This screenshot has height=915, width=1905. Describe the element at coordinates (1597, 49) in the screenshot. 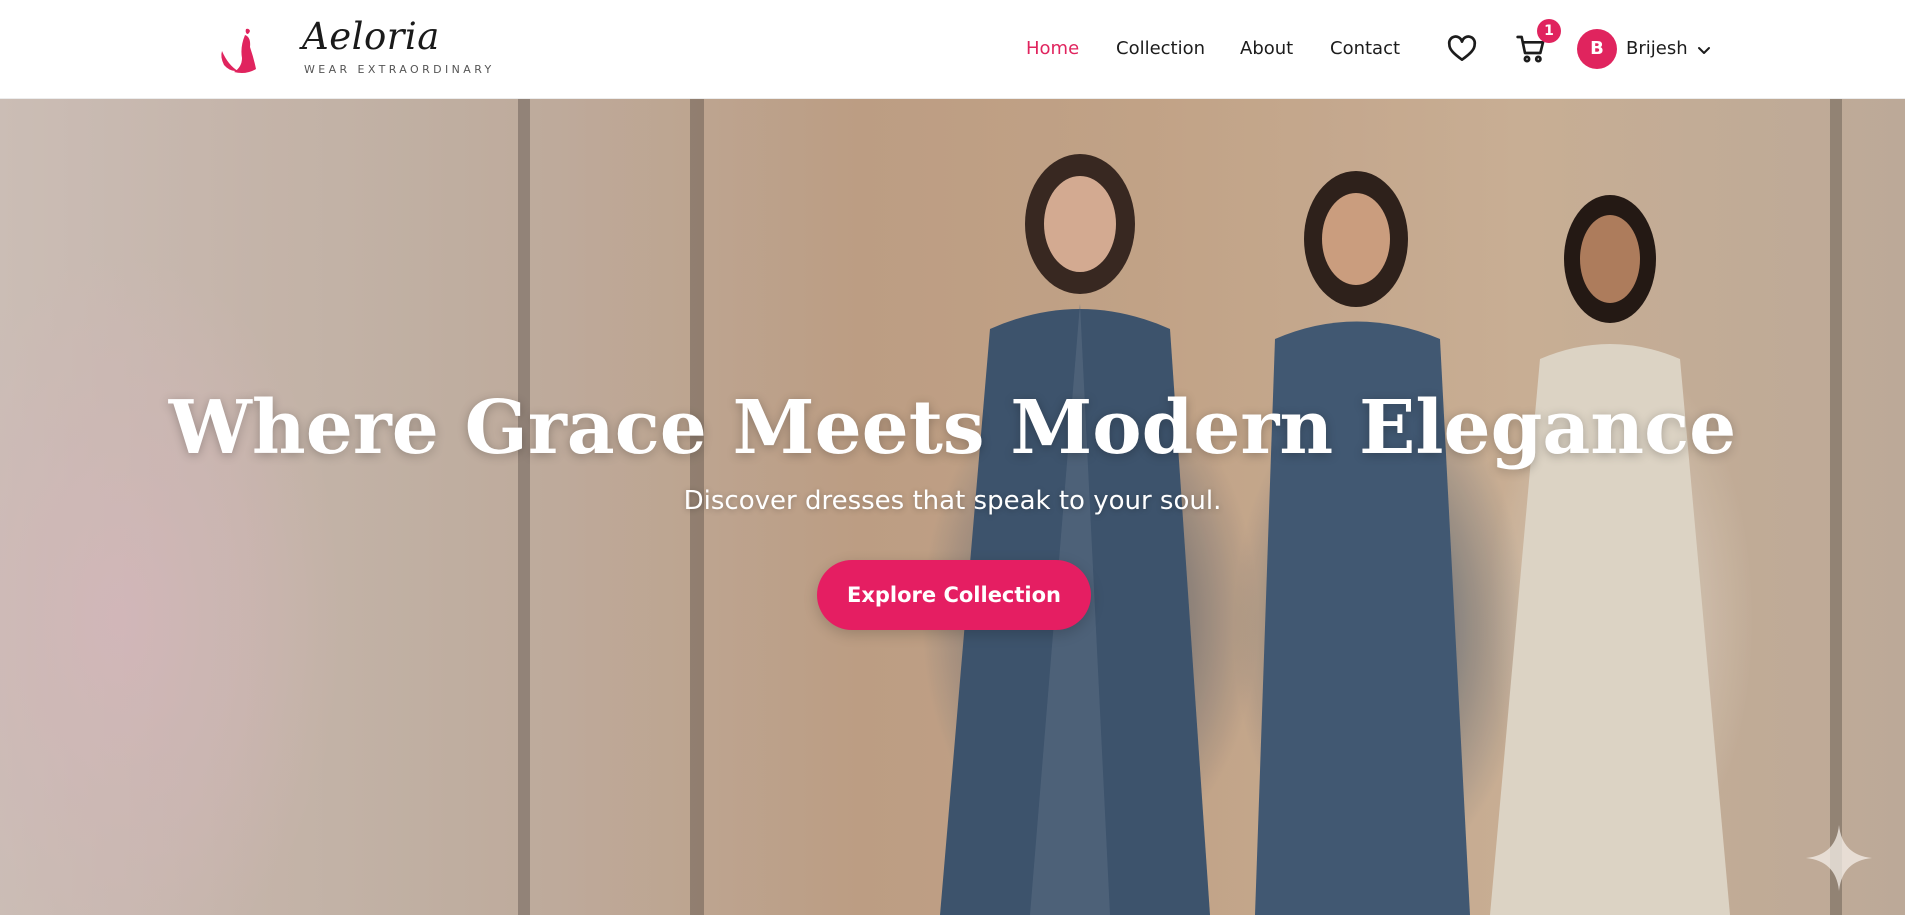

I see `user-avatar: B` at that location.